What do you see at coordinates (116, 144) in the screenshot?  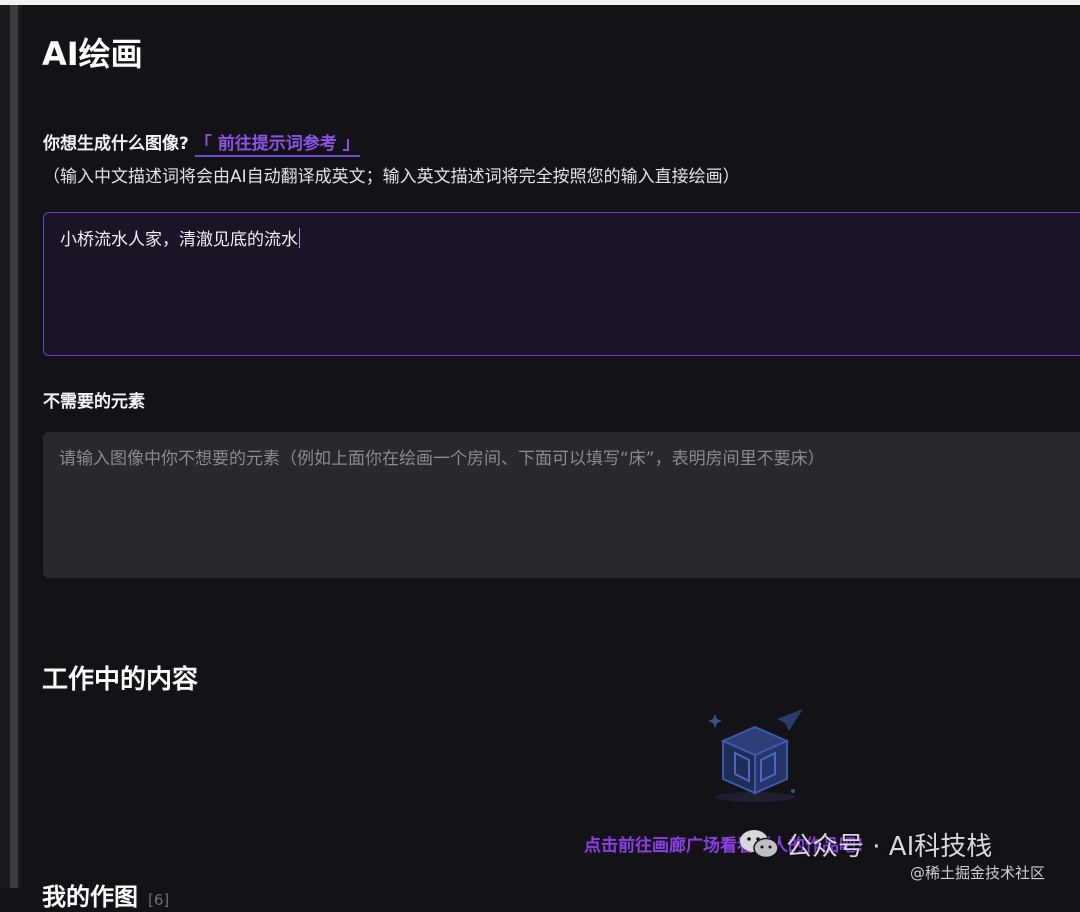 I see `prompt-label-text: 你想生成什么图像?` at bounding box center [116, 144].